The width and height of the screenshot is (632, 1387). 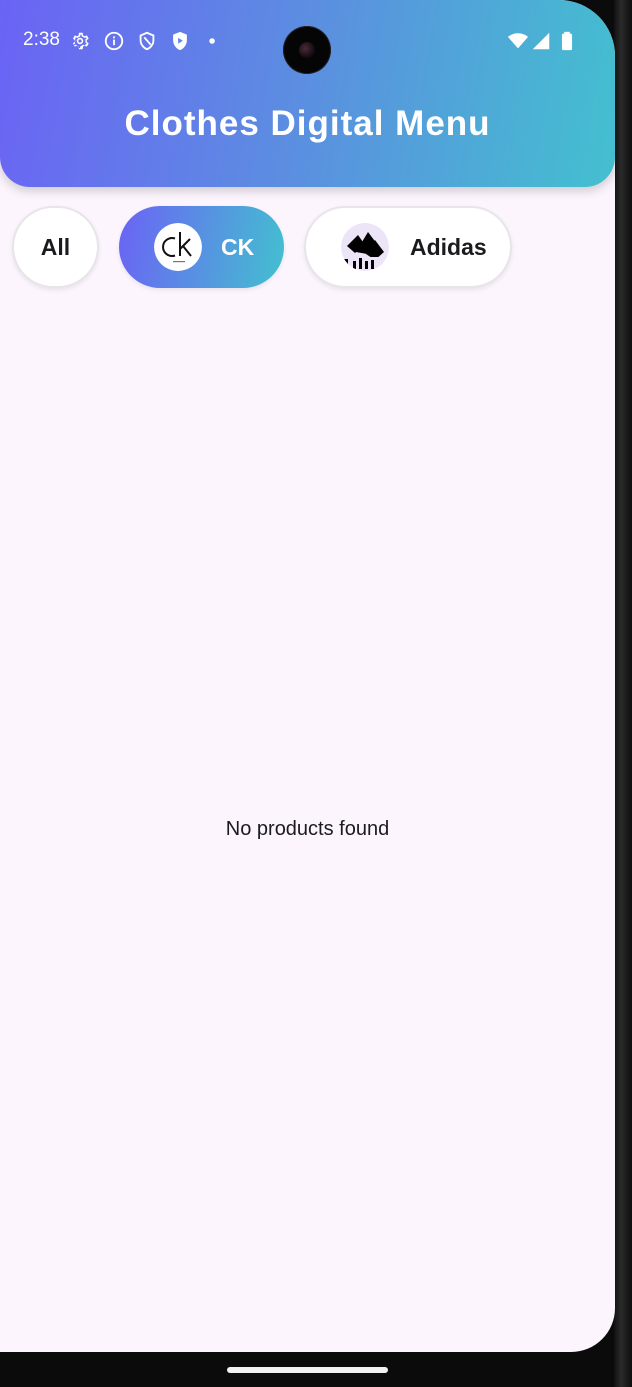 What do you see at coordinates (408, 247) in the screenshot?
I see `filter-chip-adidas: Adidas` at bounding box center [408, 247].